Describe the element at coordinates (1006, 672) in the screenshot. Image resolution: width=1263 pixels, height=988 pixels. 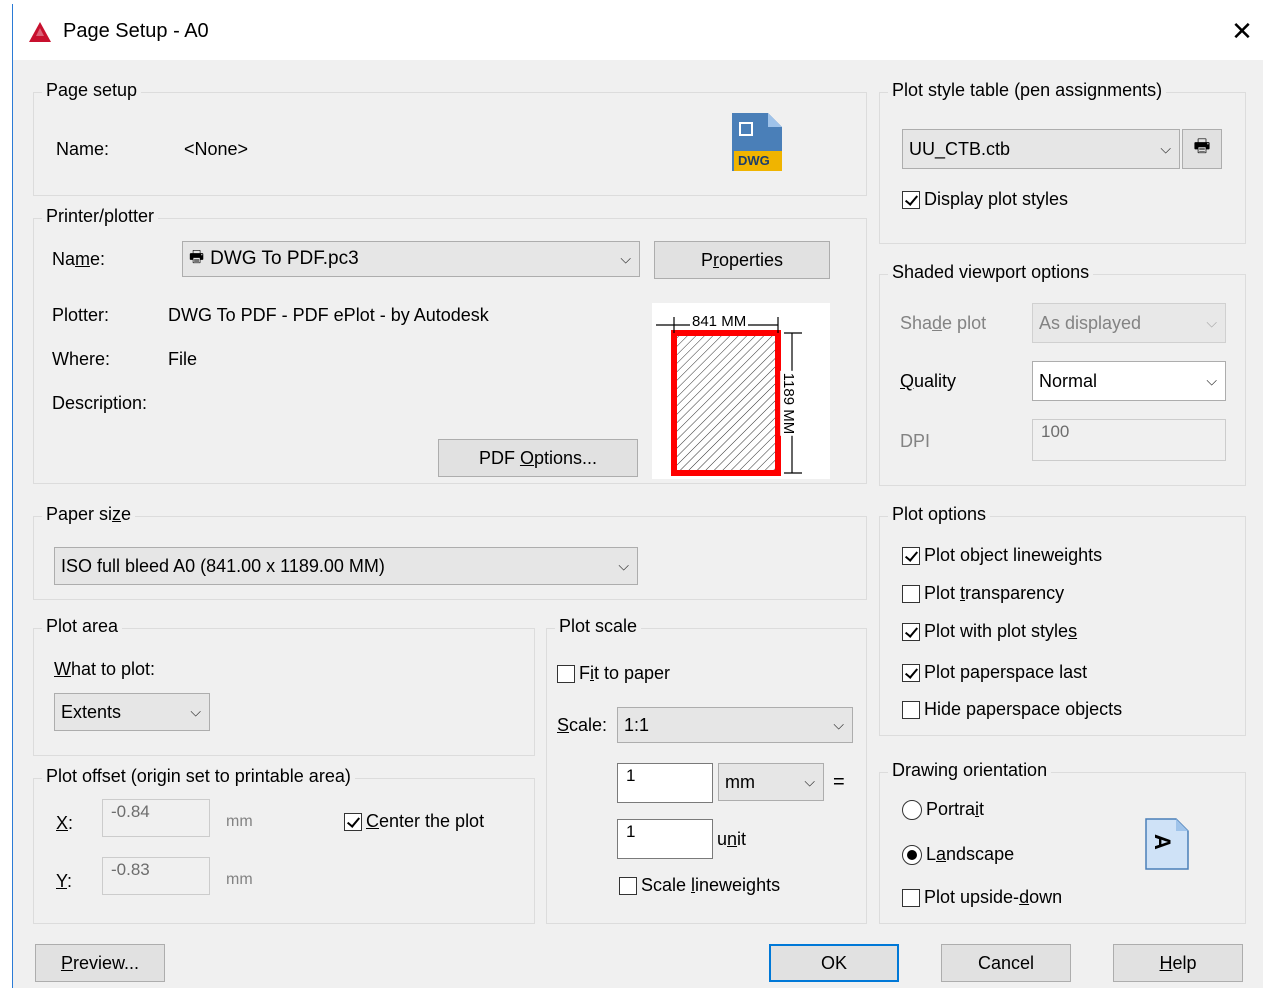
I see `plot-paperspace-last-label: Plot paperspace last` at that location.